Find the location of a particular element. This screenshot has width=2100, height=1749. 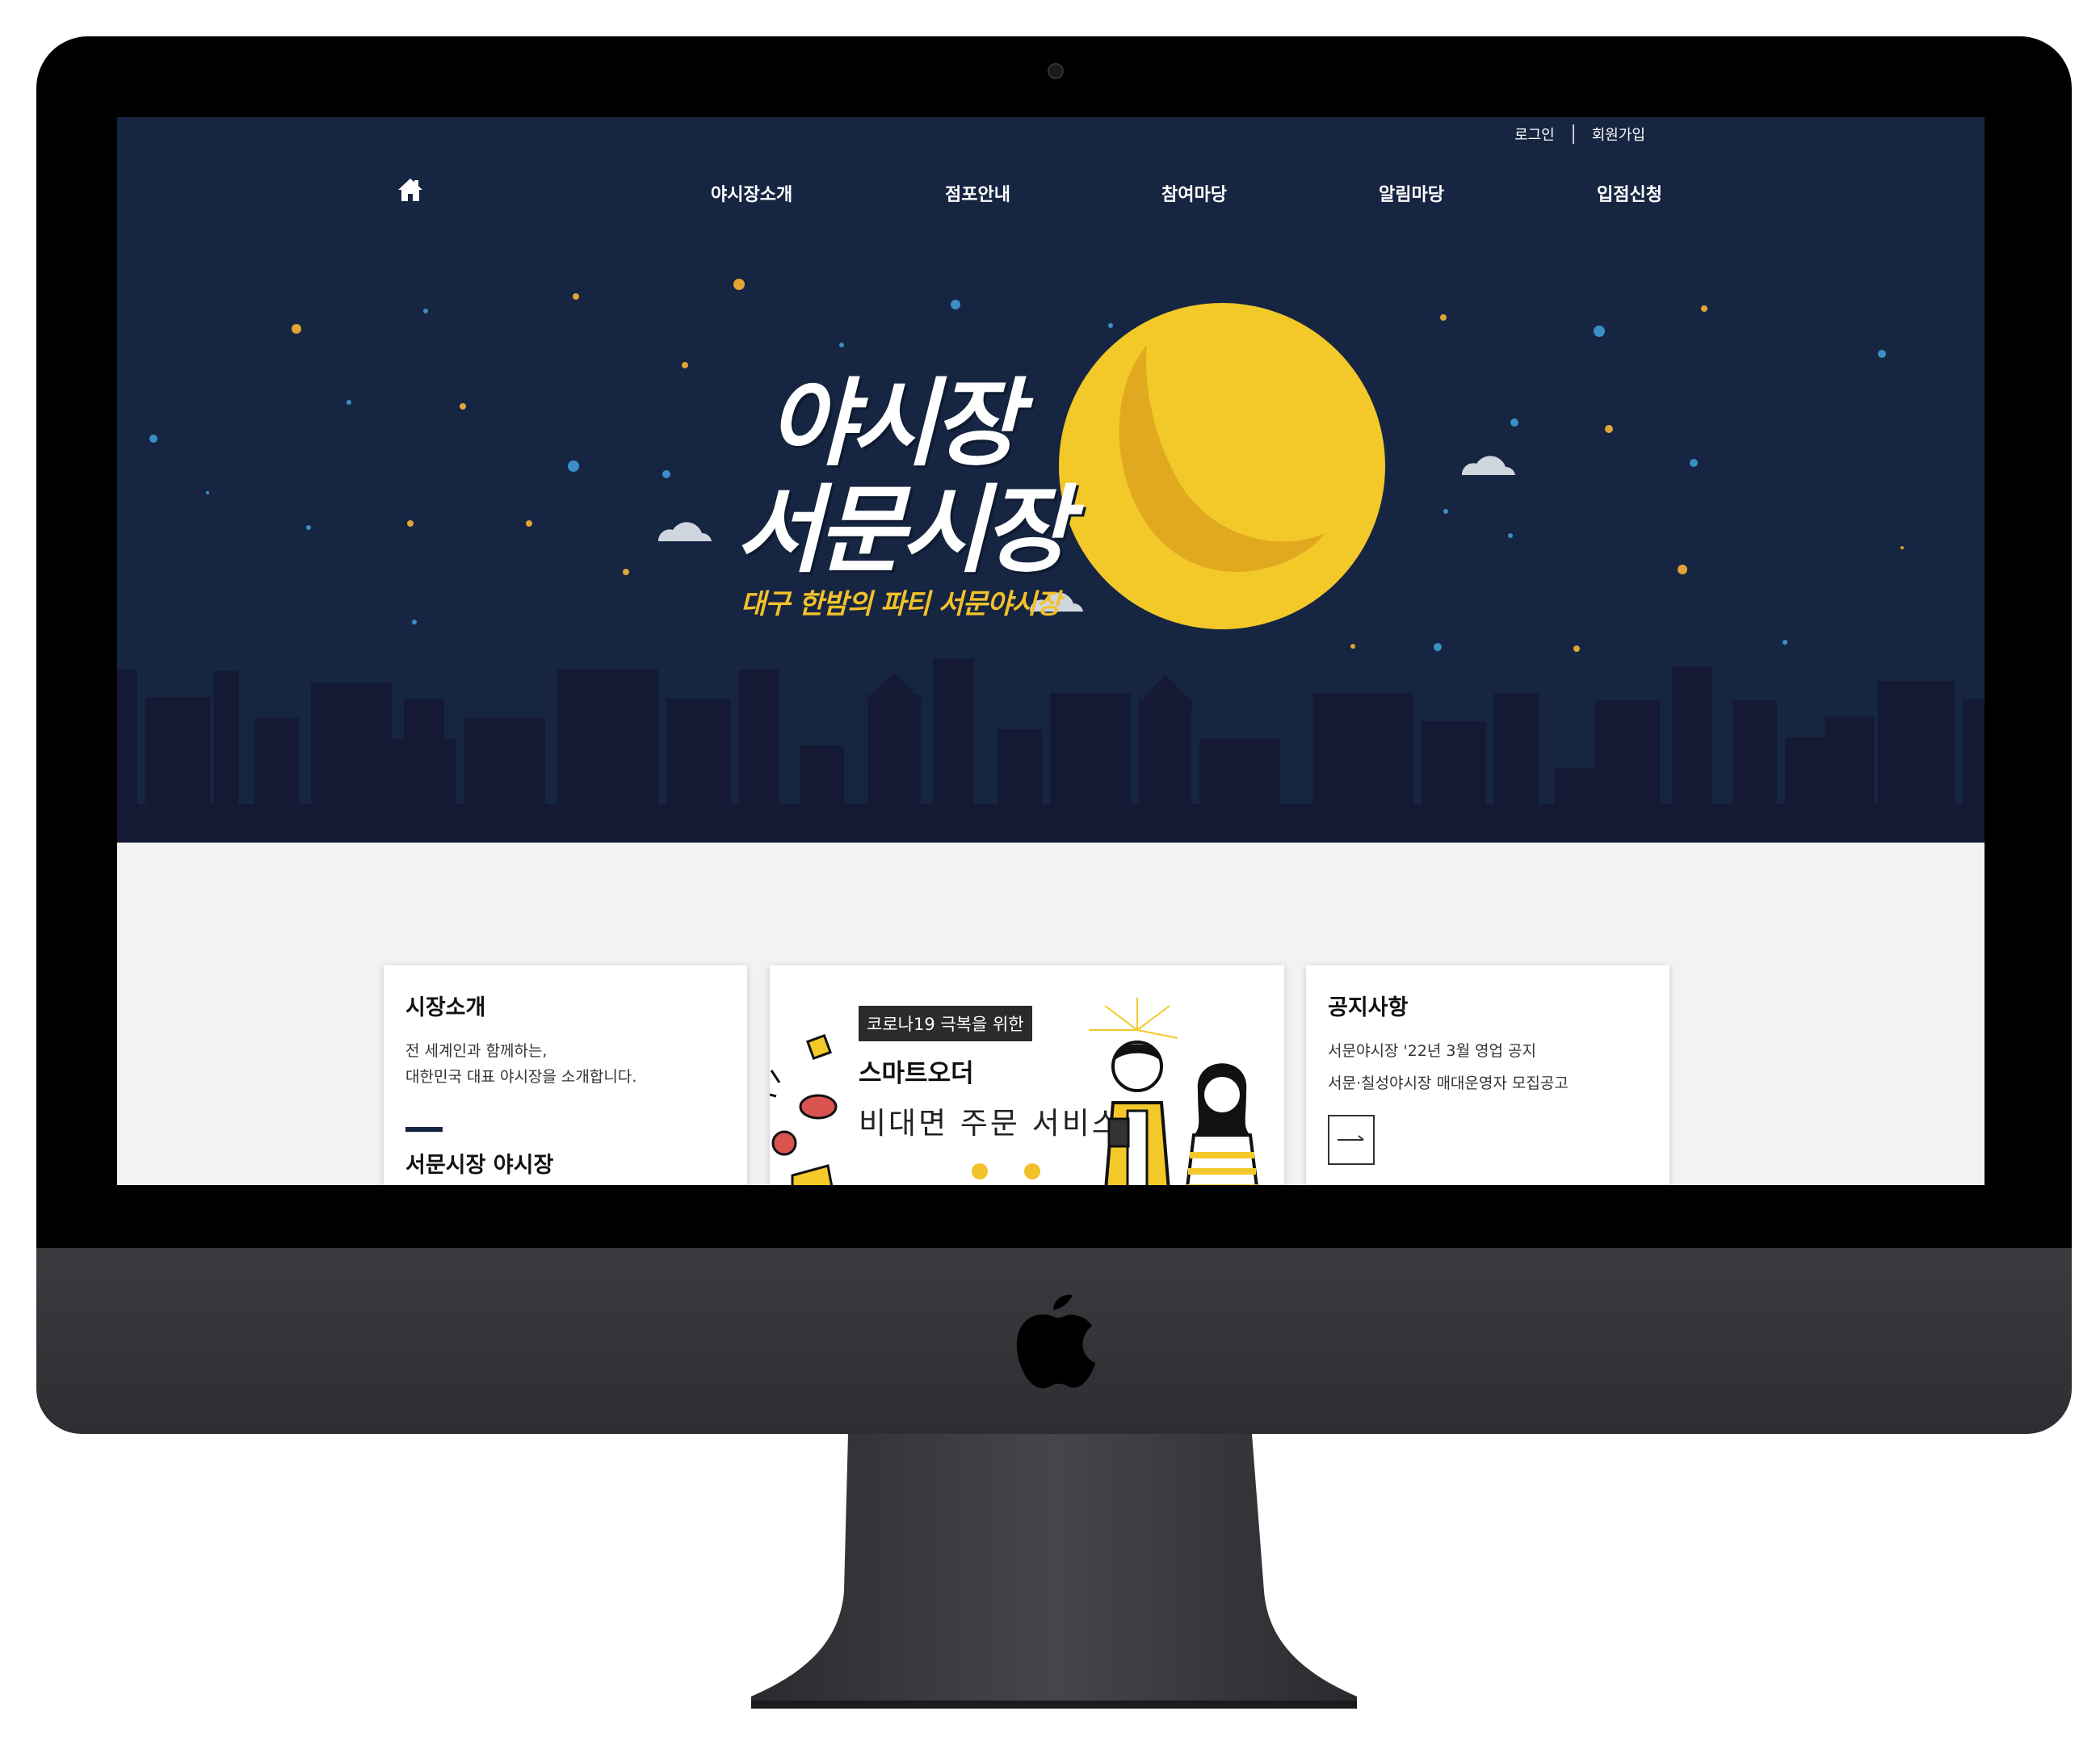

card-text-line1: 전 세계인과 함께하는, is located at coordinates (476, 1051).